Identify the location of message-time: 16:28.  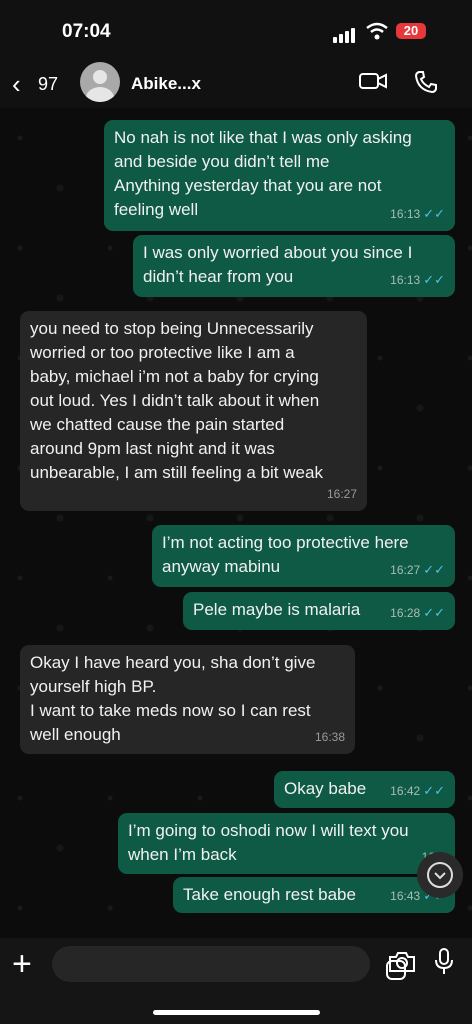
(405, 613).